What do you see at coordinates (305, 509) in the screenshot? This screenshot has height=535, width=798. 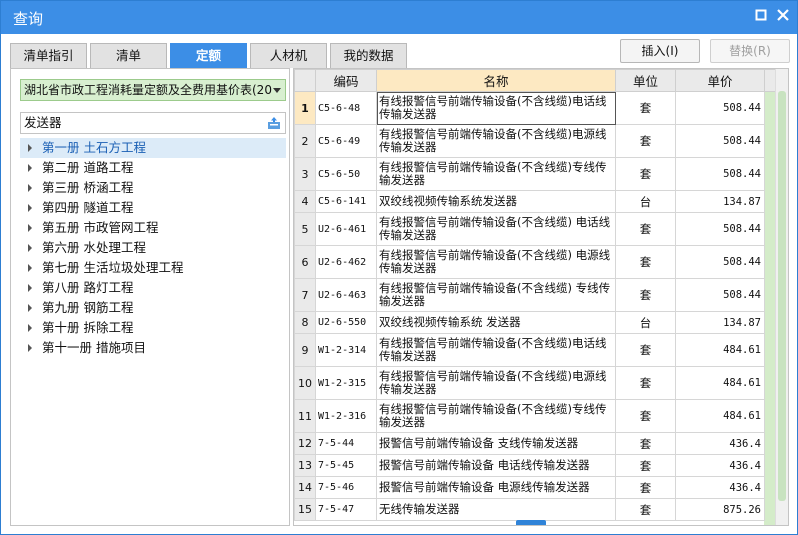 I see `row-number: 15` at bounding box center [305, 509].